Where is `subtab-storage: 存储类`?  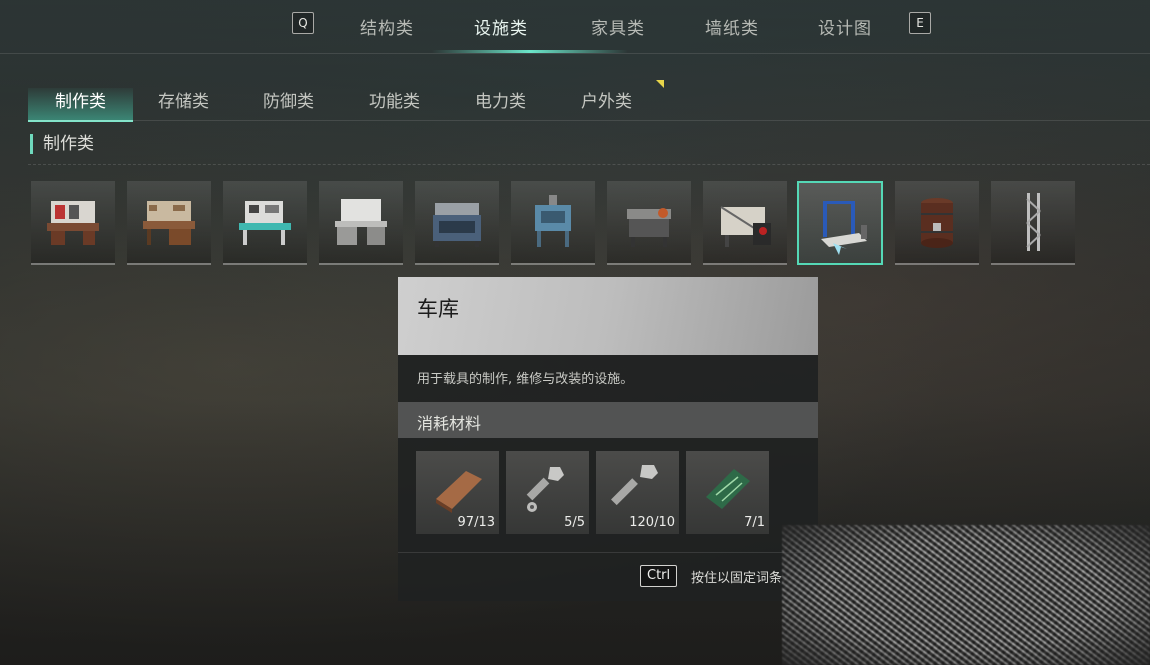 subtab-storage: 存储类 is located at coordinates (183, 104).